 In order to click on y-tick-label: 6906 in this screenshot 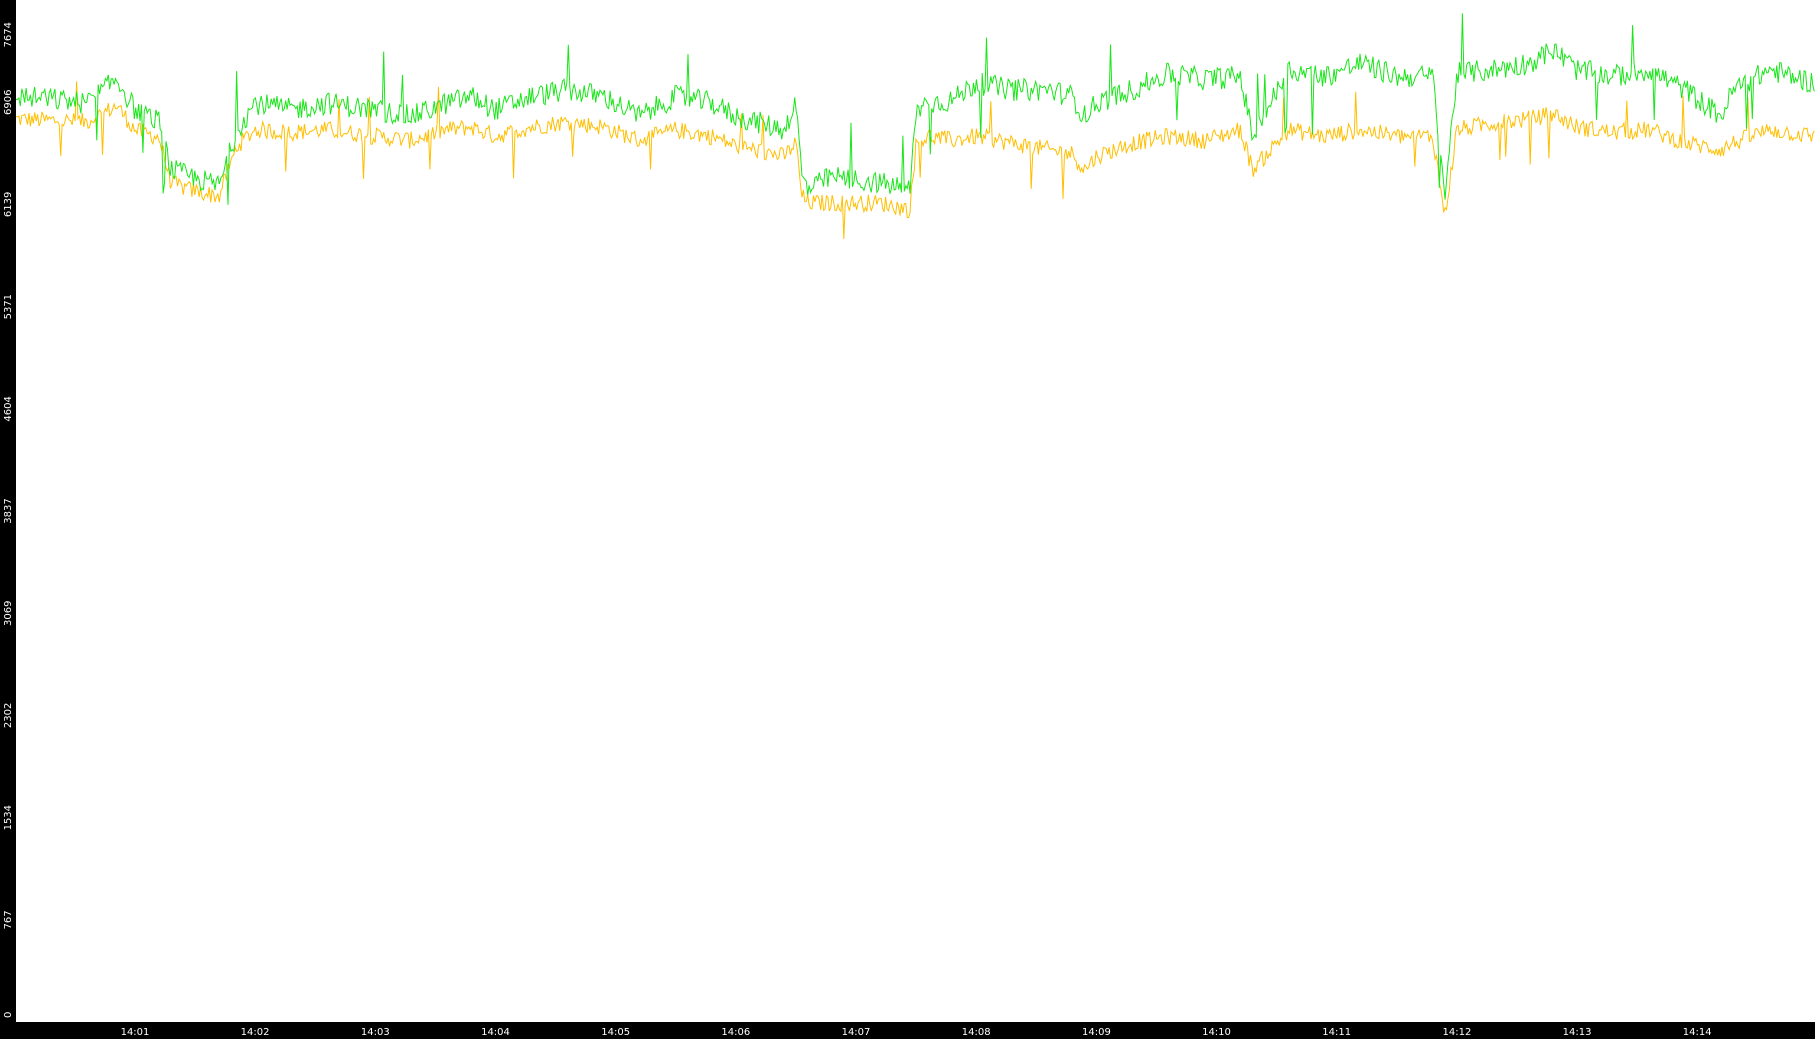, I will do `click(8, 102)`.